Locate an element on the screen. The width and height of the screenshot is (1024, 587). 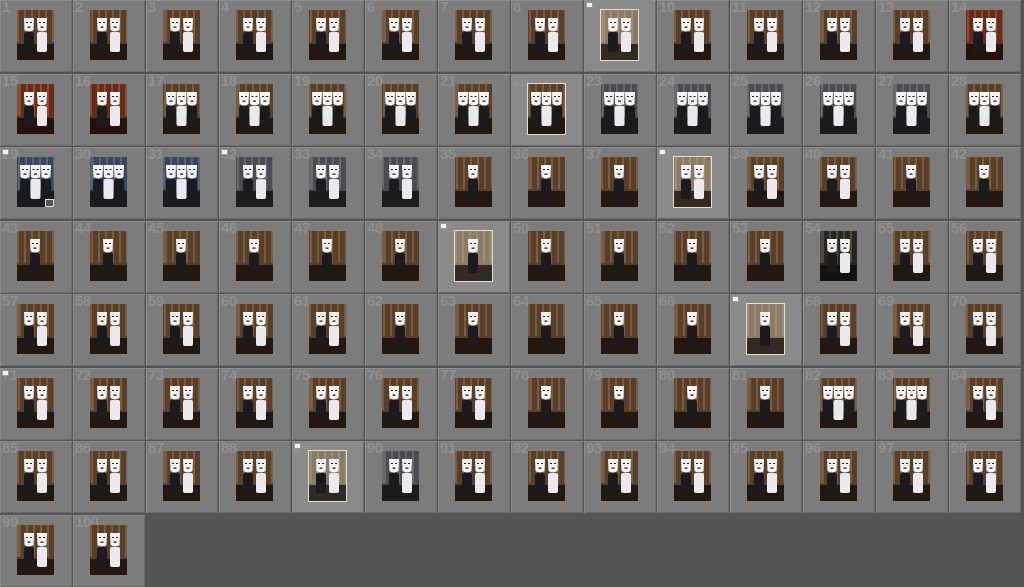
photo-cell: 76 is located at coordinates (401, 403).